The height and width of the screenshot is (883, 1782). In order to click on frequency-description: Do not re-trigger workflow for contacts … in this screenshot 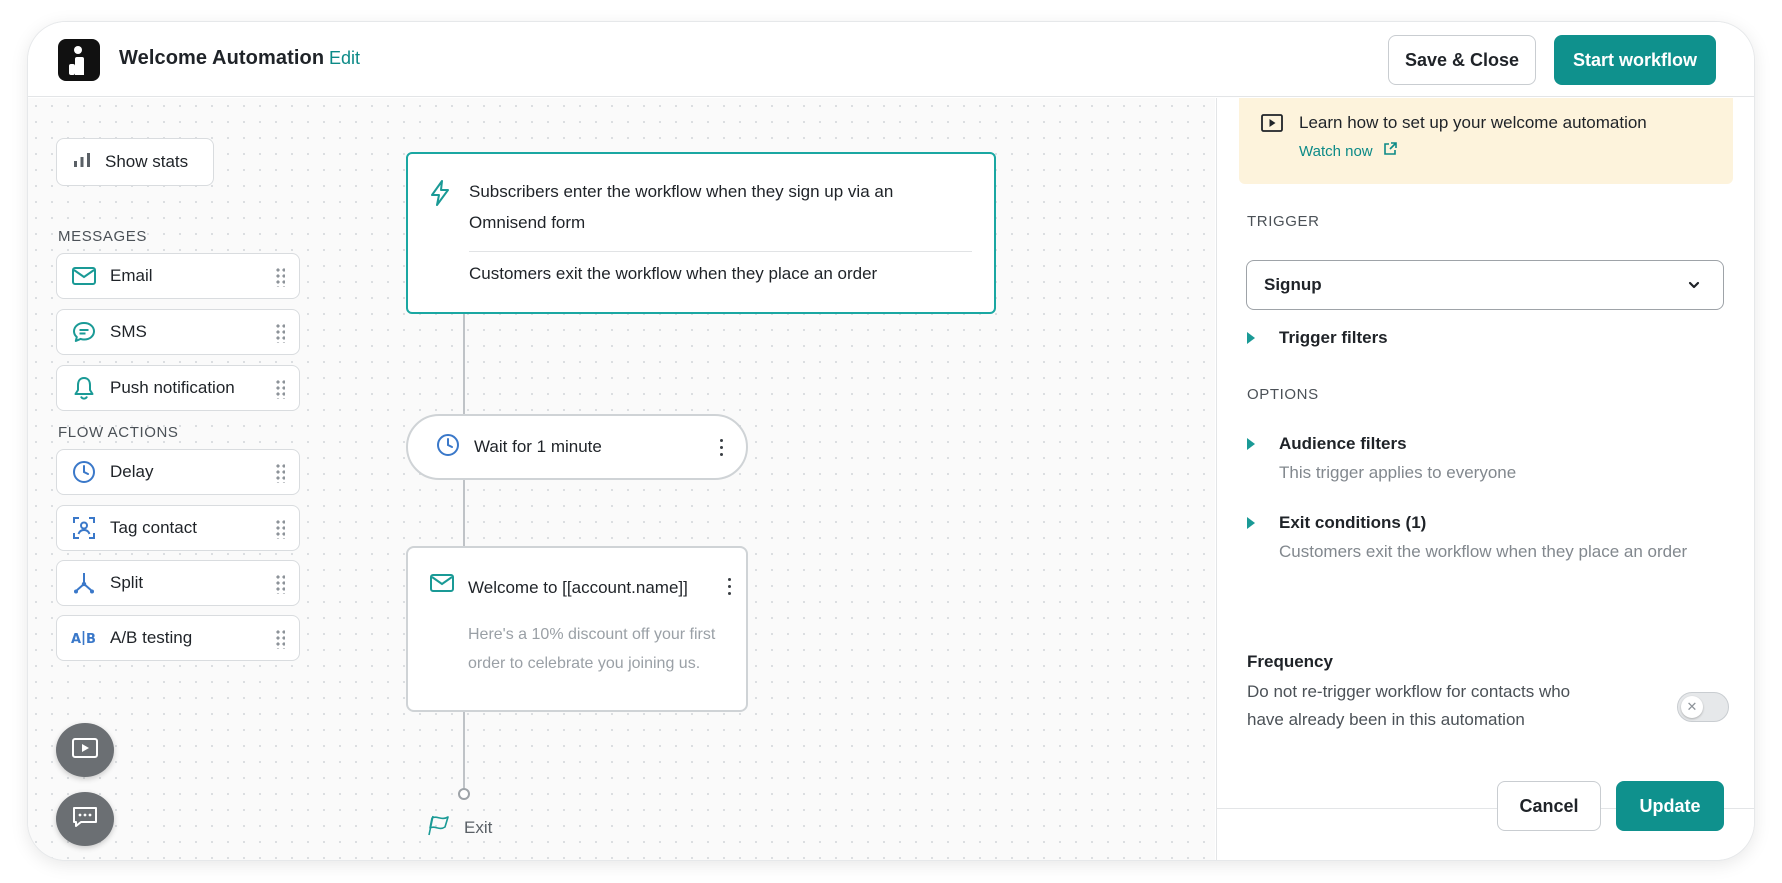, I will do `click(1409, 705)`.